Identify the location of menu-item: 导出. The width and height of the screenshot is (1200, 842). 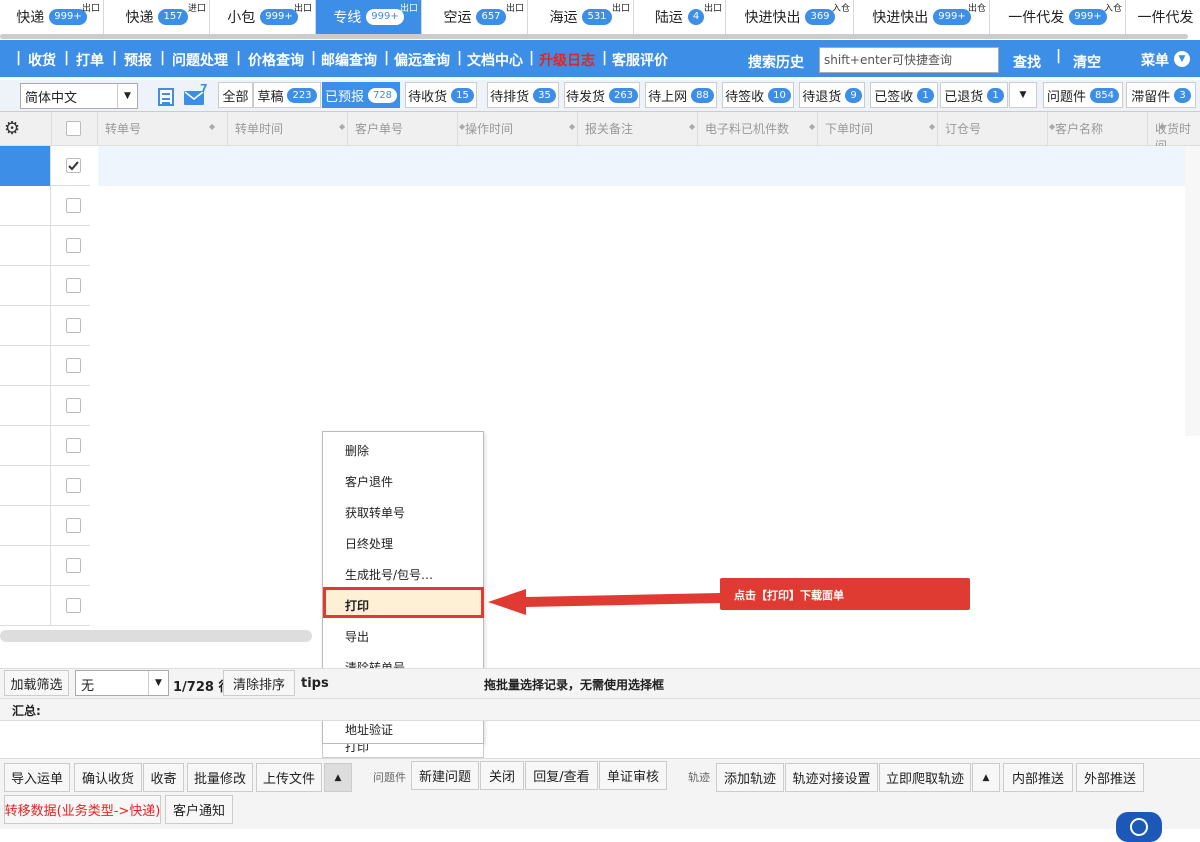
(357, 636).